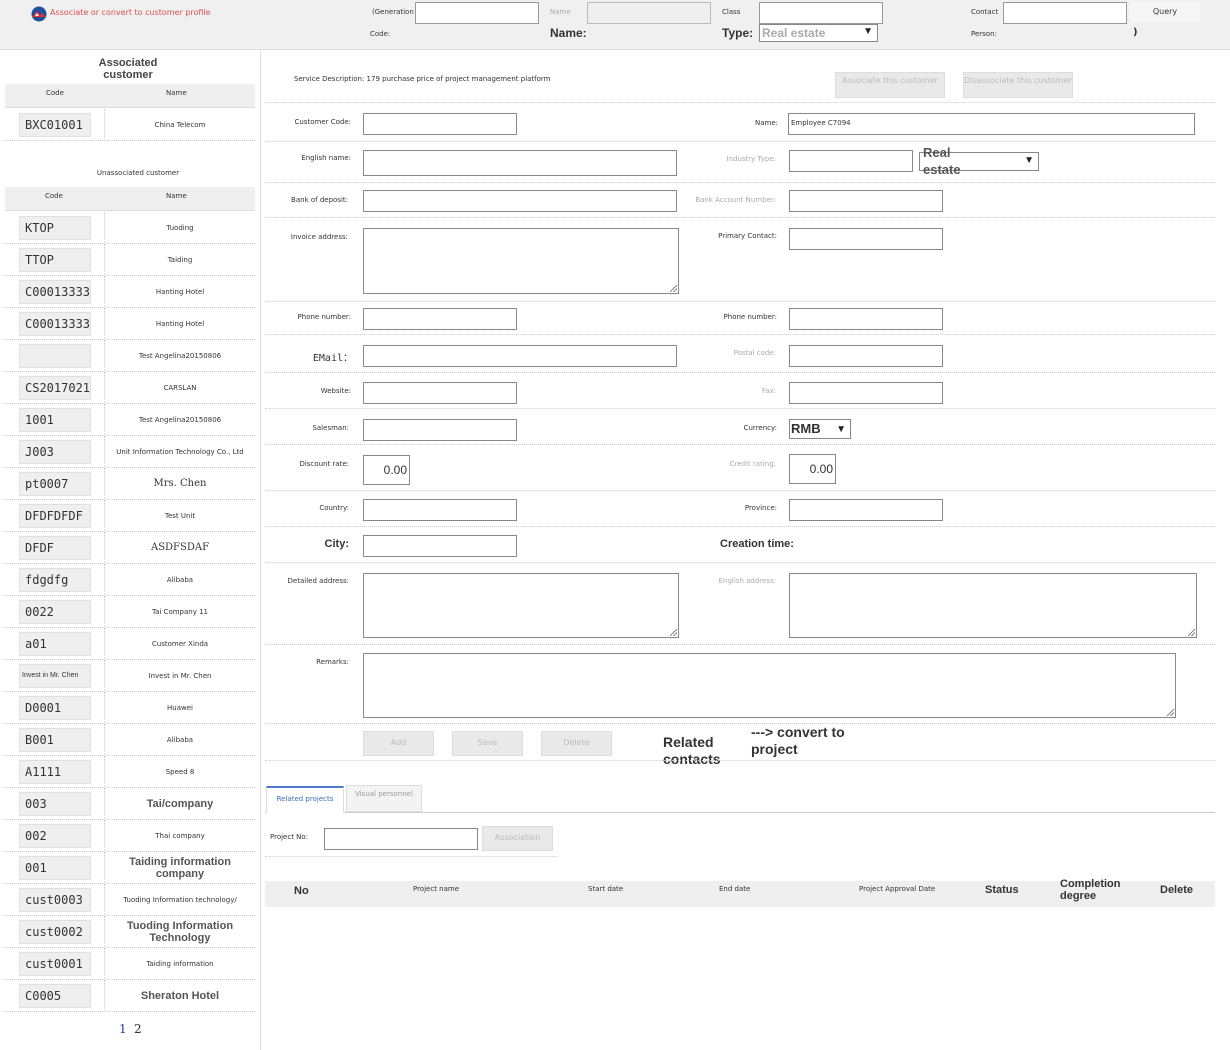 The image size is (1230, 1050). I want to click on primary-contact-input, so click(866, 239).